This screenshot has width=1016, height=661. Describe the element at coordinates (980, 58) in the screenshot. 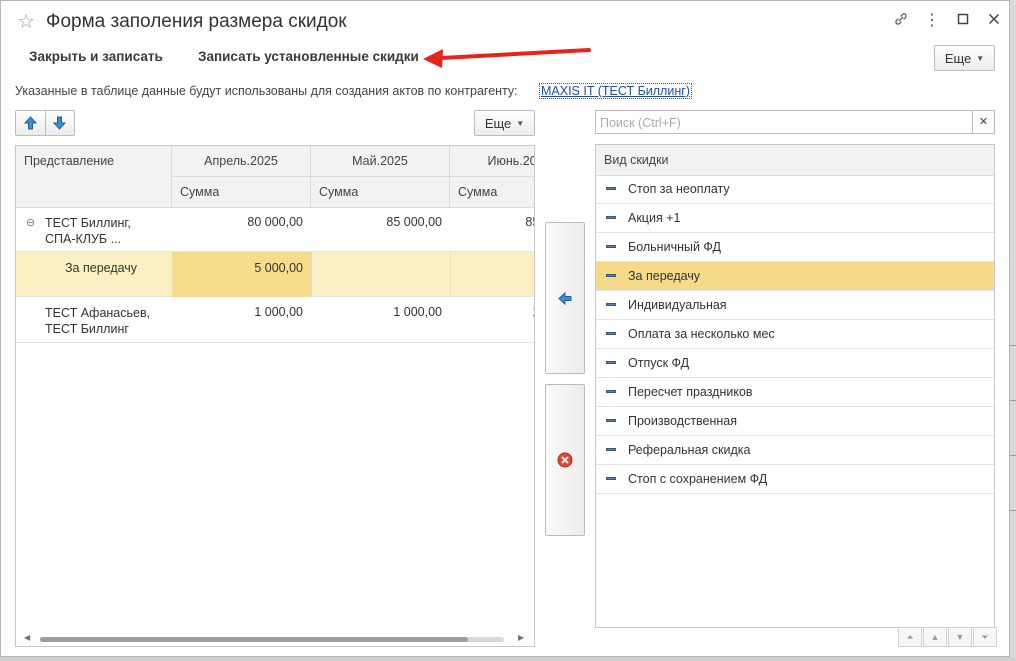

I see `chevron-down-icon: ▼` at that location.